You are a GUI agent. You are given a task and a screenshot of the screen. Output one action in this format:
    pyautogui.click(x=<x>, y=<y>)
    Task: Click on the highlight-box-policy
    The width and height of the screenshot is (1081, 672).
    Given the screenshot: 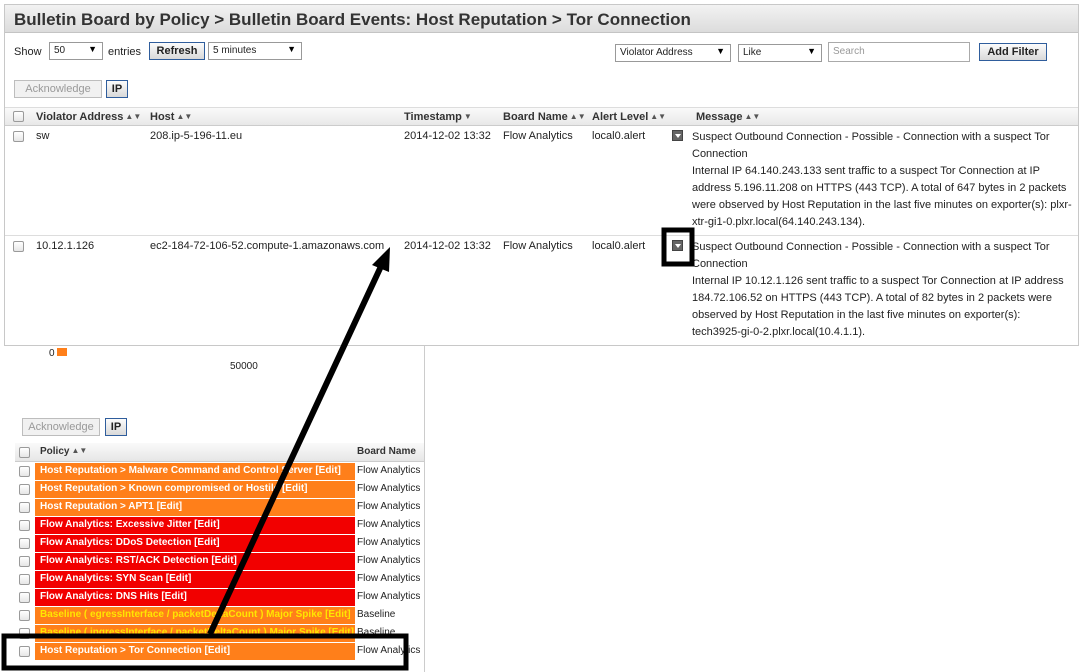 What is the action you would take?
    pyautogui.click(x=205, y=652)
    